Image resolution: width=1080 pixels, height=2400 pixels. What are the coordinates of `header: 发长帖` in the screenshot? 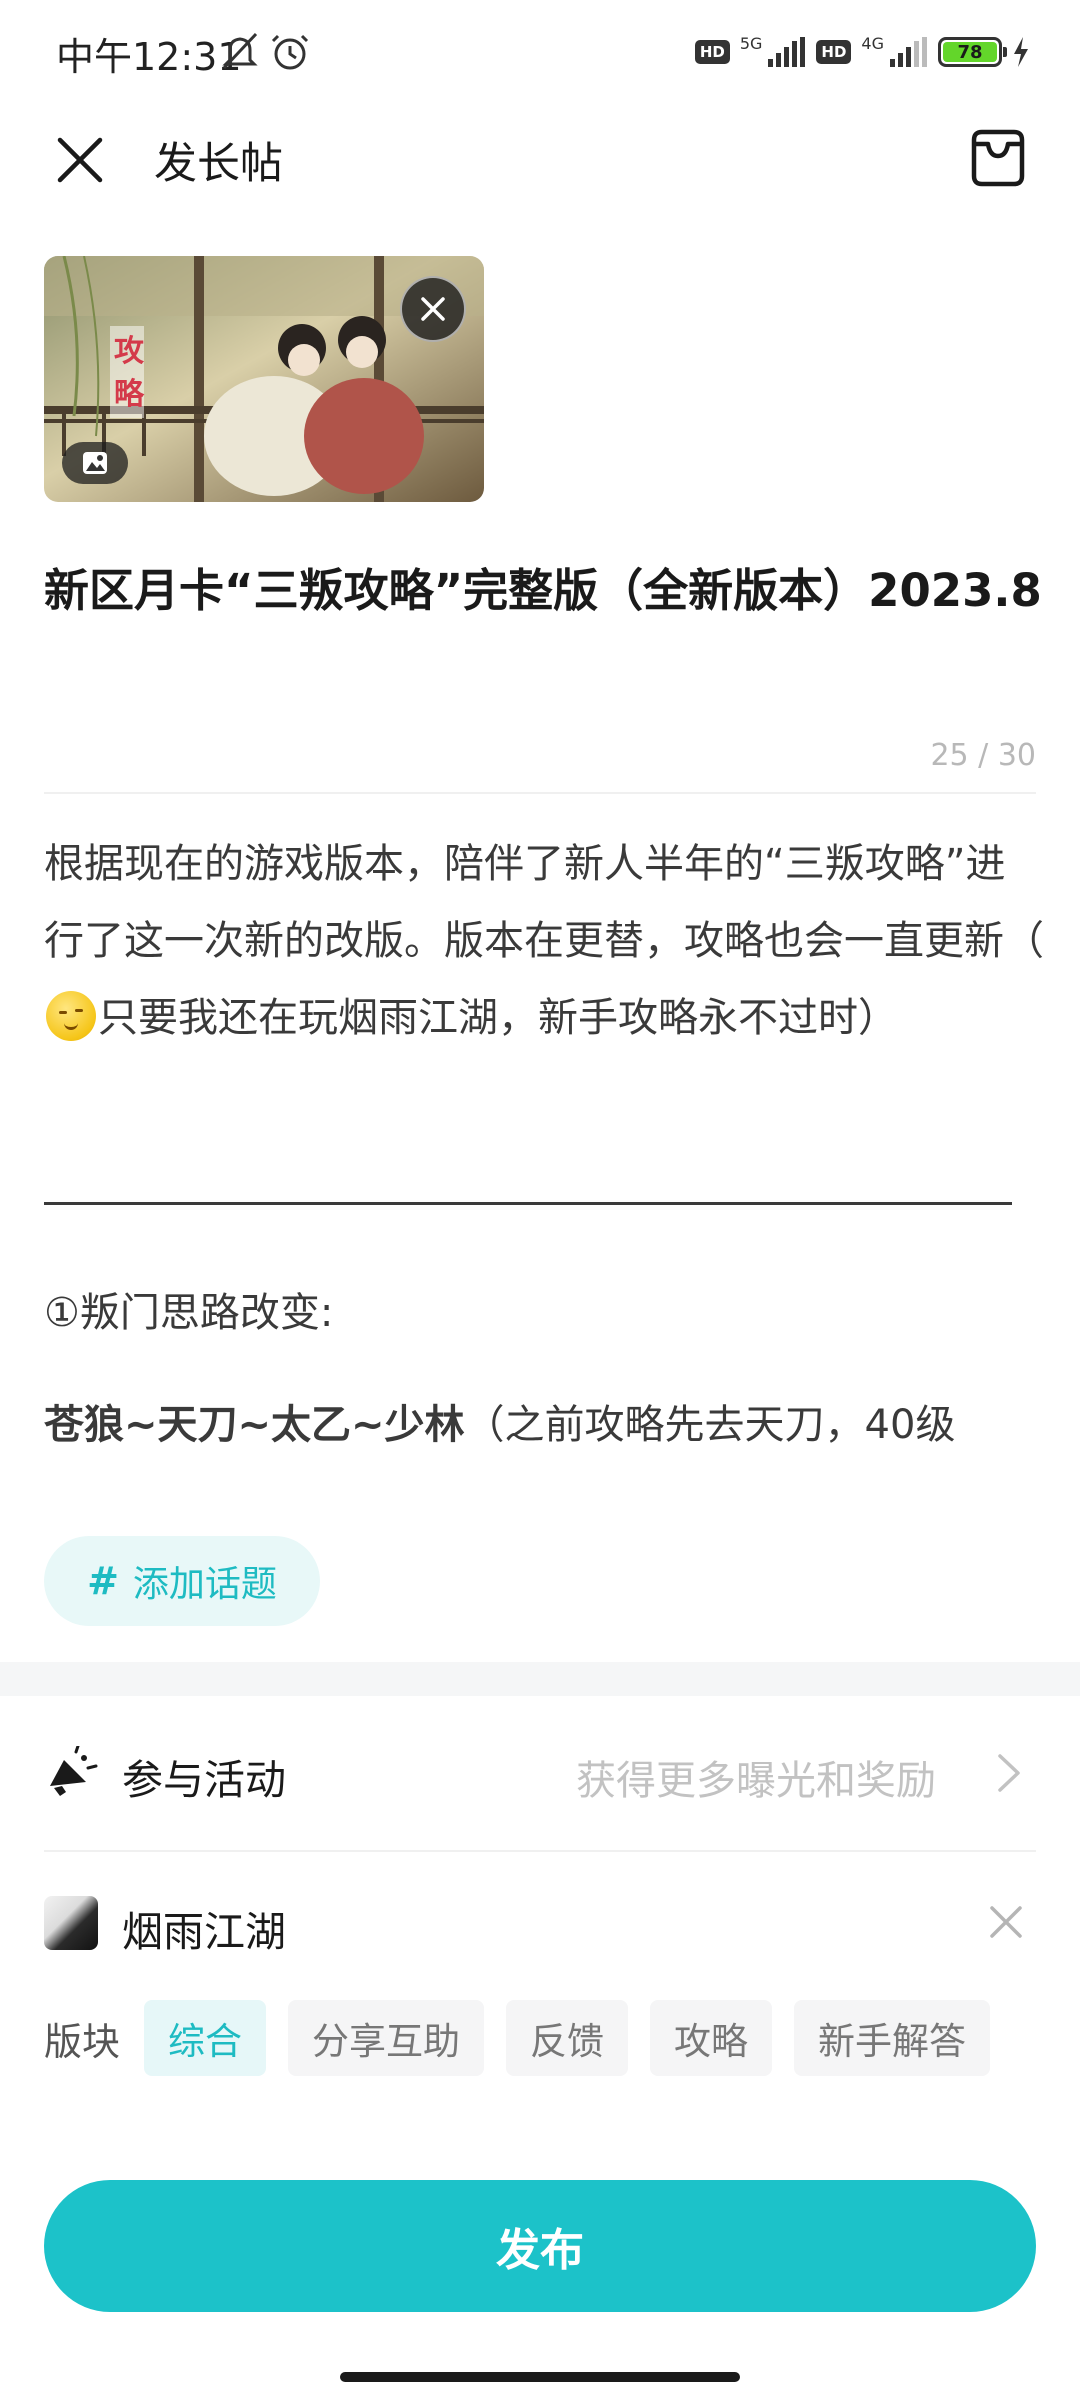 It's located at (540, 158).